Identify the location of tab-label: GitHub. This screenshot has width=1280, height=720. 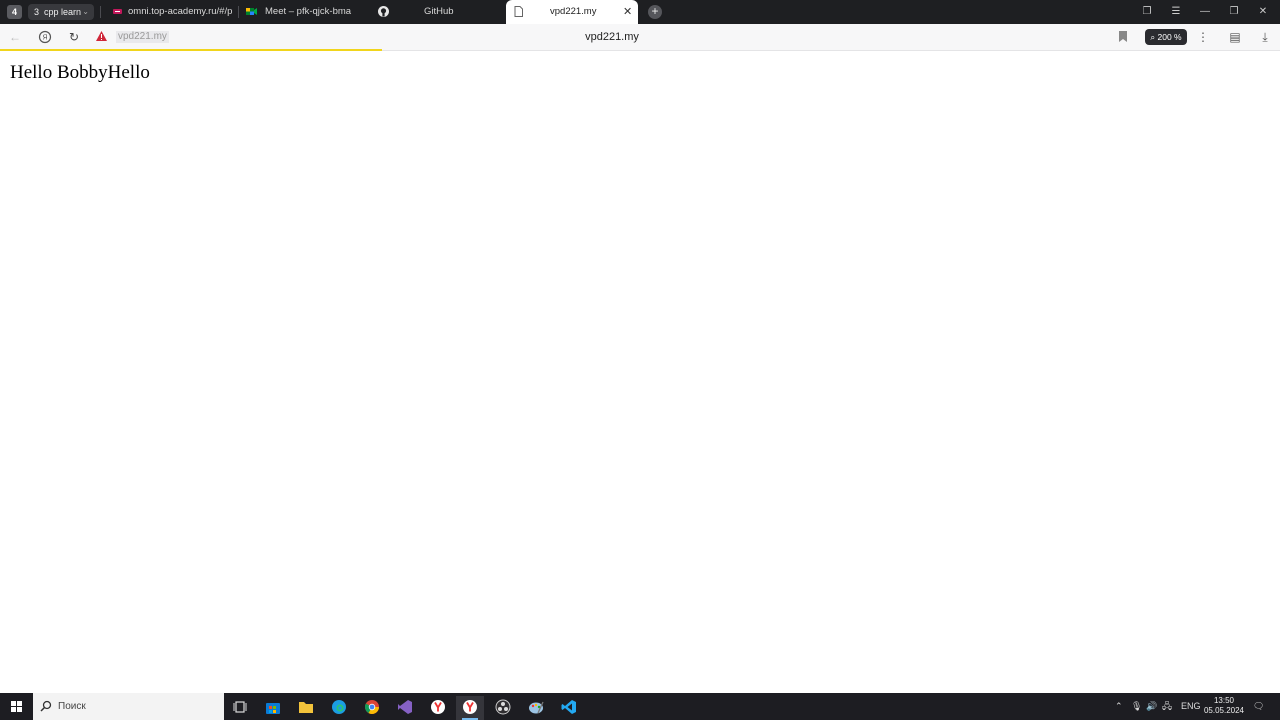
(439, 11).